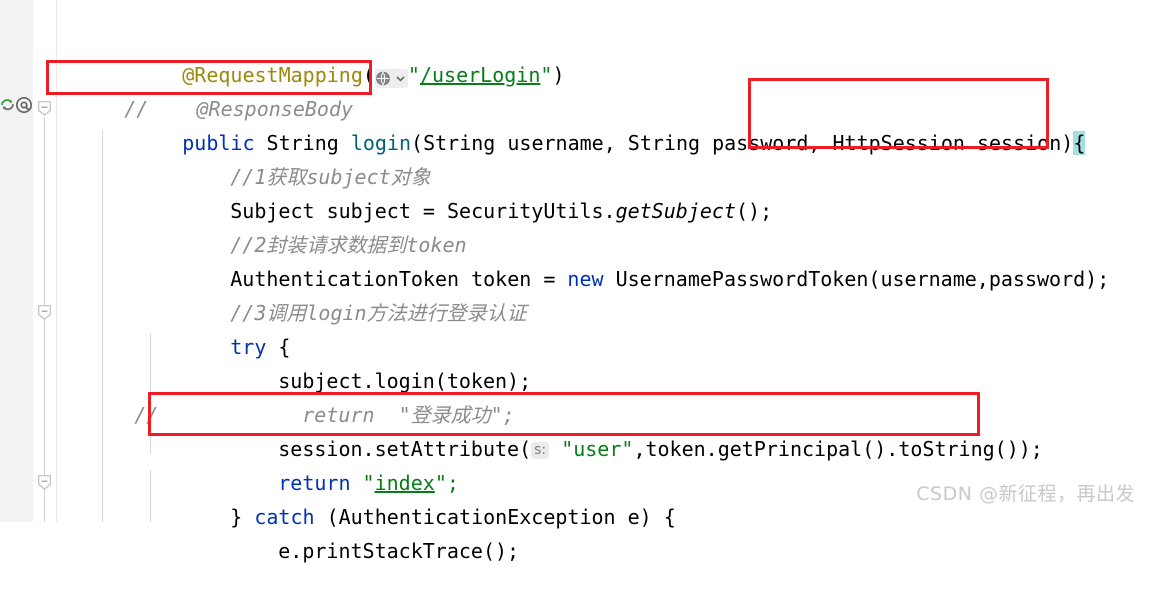 This screenshot has height=602, width=1149. What do you see at coordinates (146, 415) in the screenshot?
I see `gutter-comment-slashes: //` at bounding box center [146, 415].